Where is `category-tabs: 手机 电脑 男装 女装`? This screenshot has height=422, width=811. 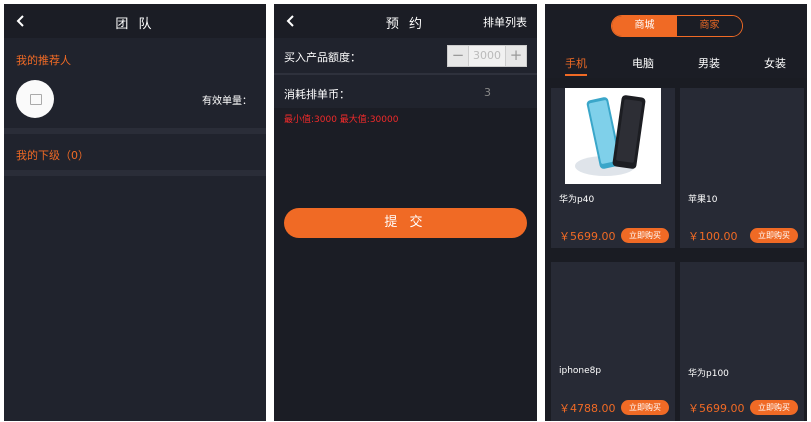 category-tabs: 手机 电脑 男装 女装 is located at coordinates (676, 62).